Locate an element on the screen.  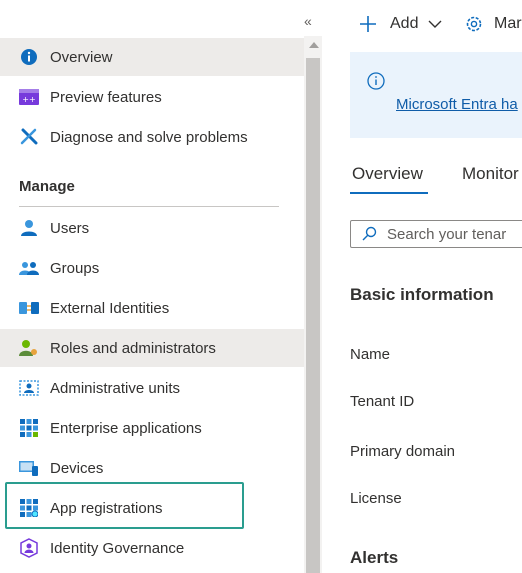
tab-monitor: Monitor is located at coordinates (490, 174).